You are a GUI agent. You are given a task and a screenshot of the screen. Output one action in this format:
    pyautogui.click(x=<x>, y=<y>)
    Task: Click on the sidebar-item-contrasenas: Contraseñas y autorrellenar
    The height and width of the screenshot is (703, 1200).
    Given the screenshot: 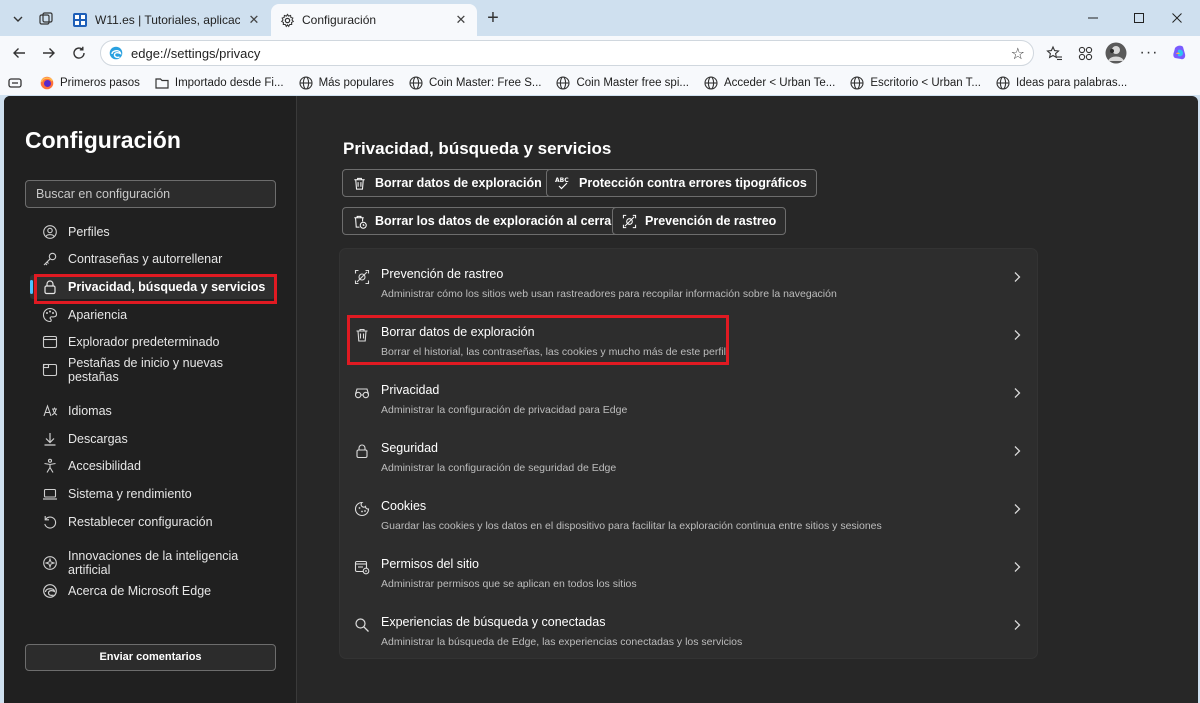 What is the action you would take?
    pyautogui.click(x=152, y=259)
    